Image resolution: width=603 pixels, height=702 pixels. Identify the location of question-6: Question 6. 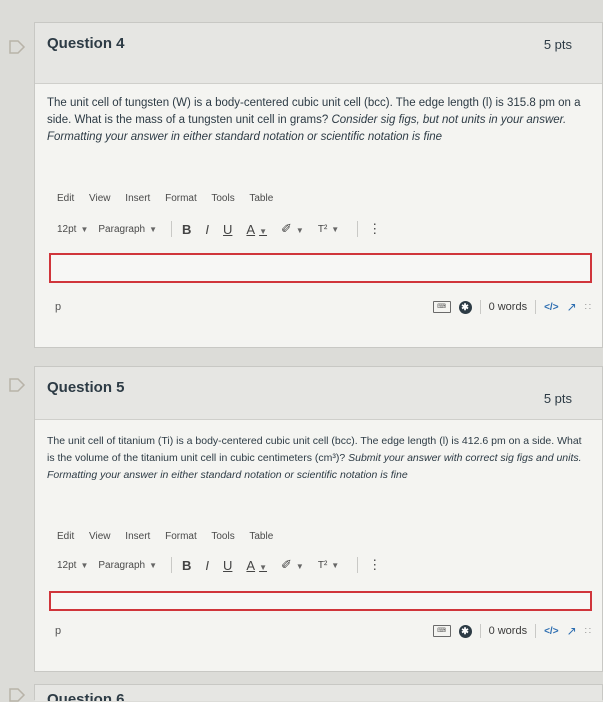
(318, 692).